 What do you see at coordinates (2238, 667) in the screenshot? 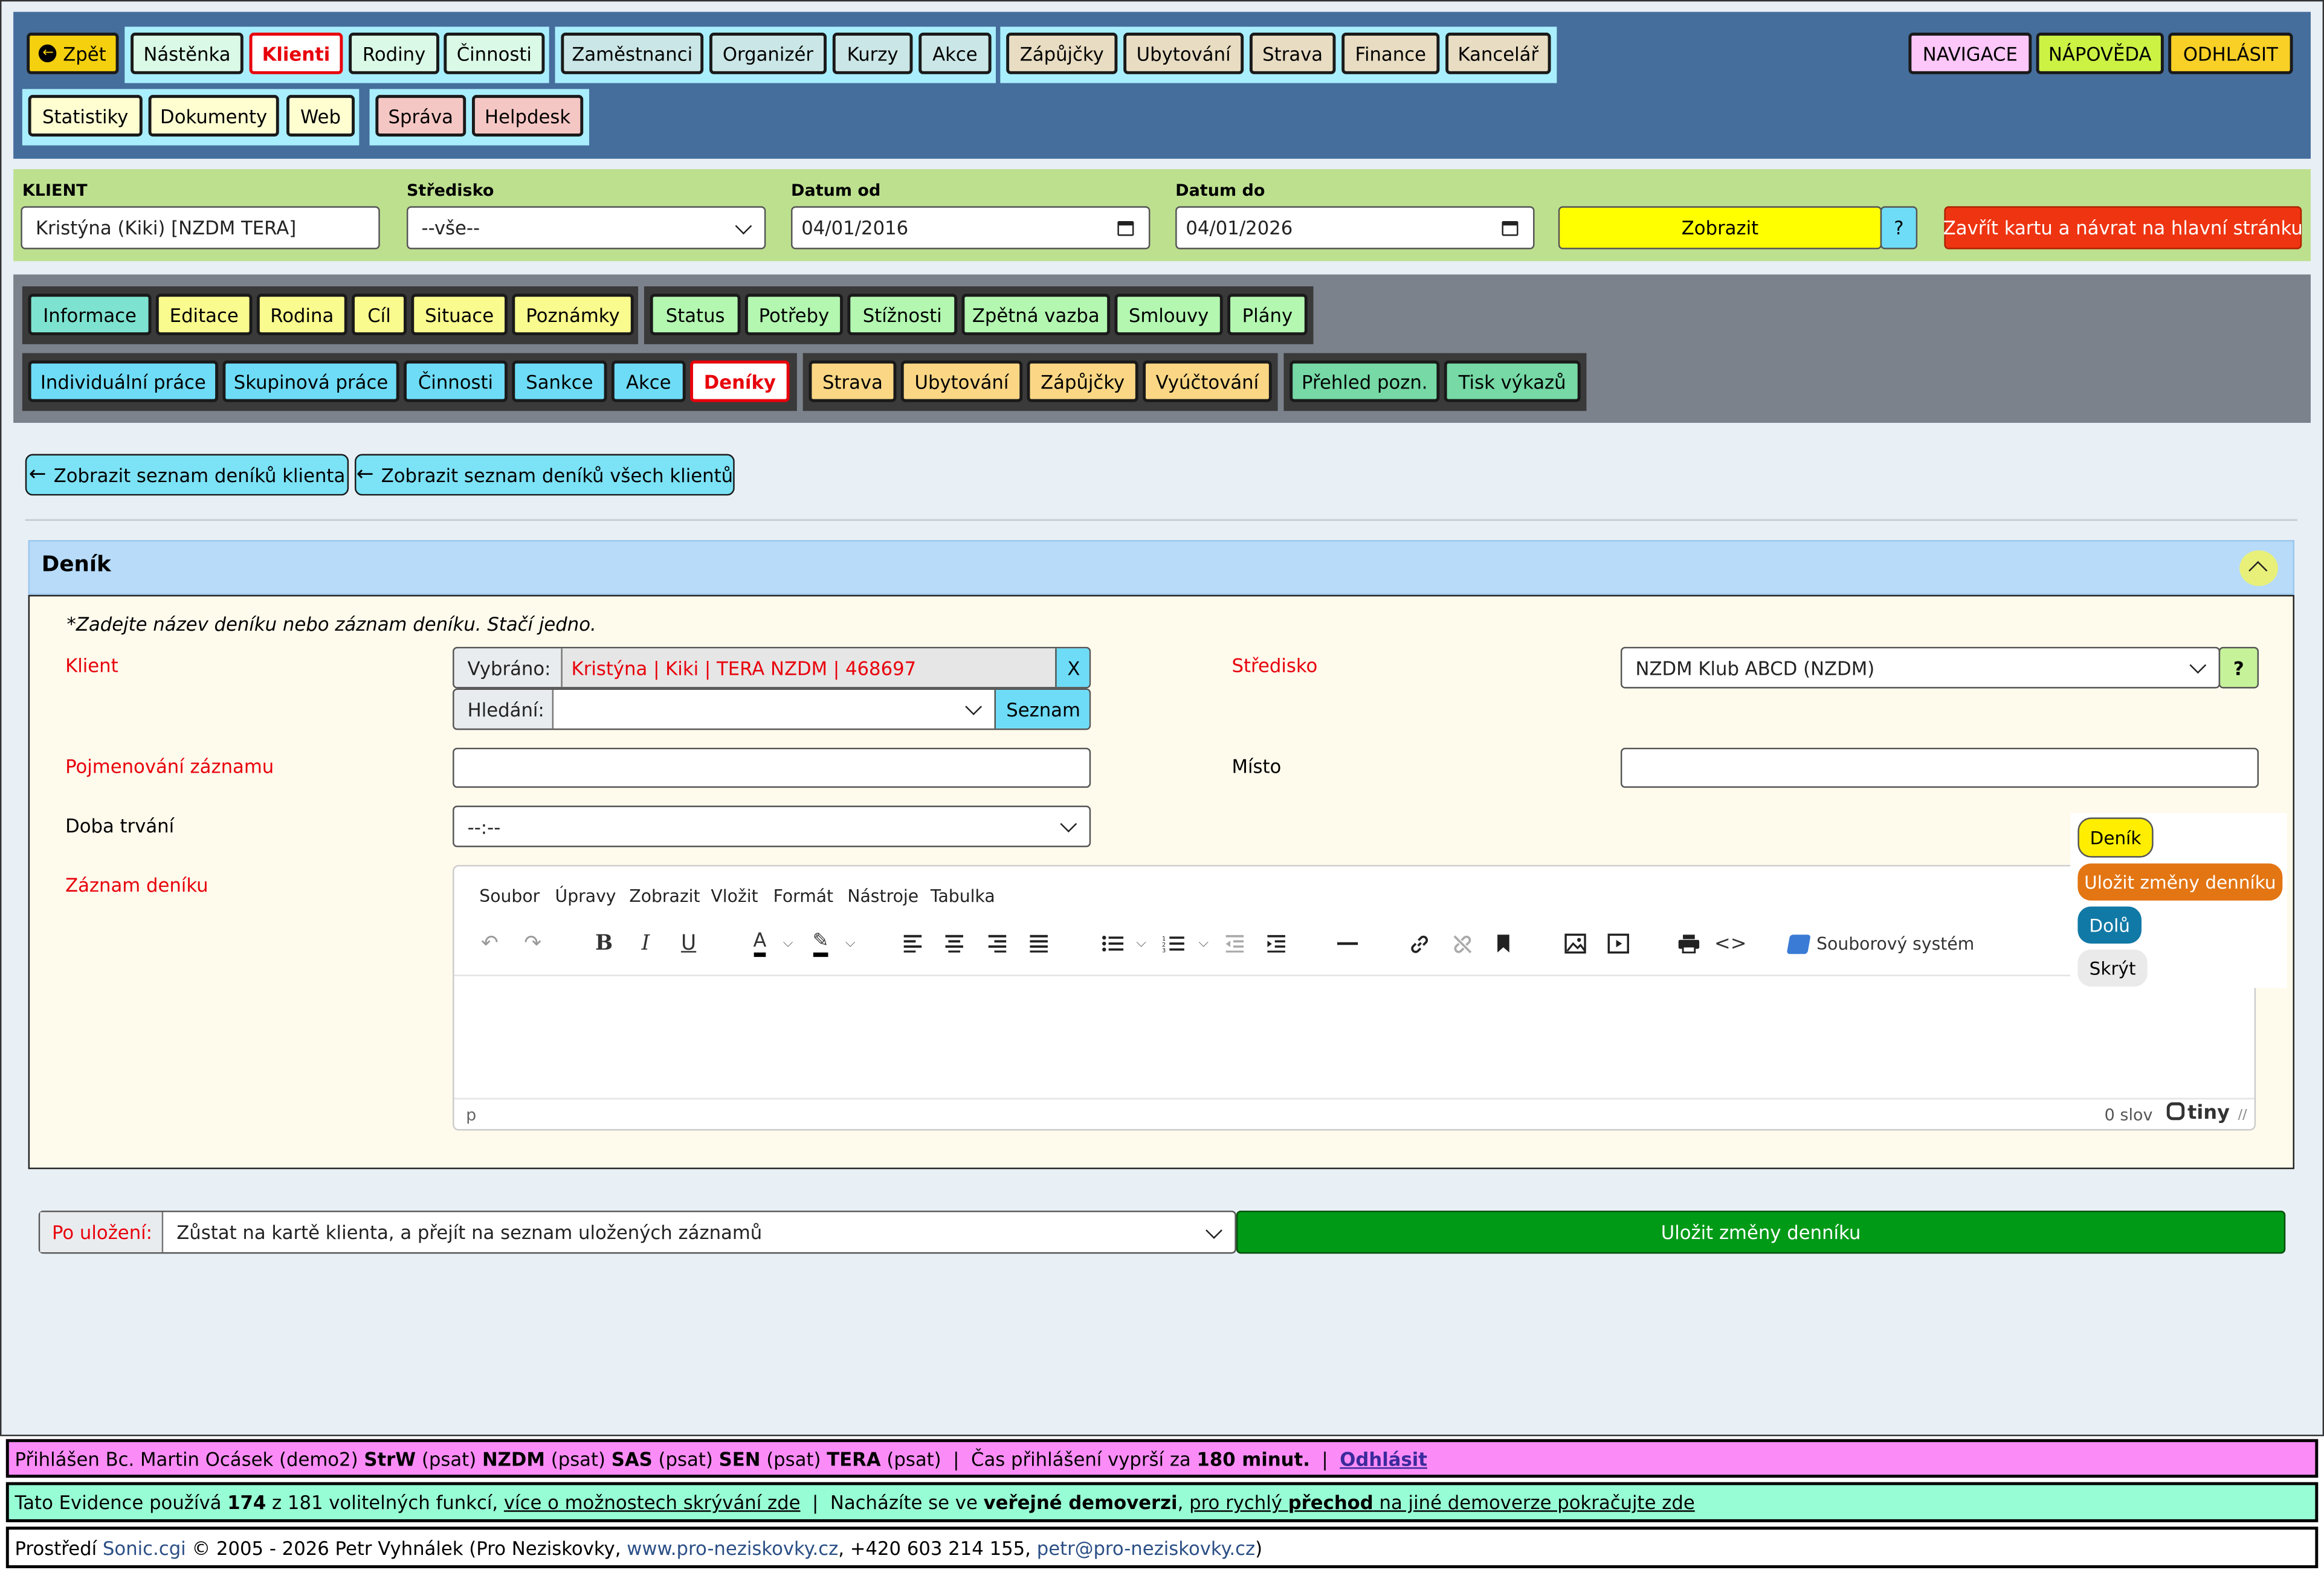
I see `center-help-button: ?` at bounding box center [2238, 667].